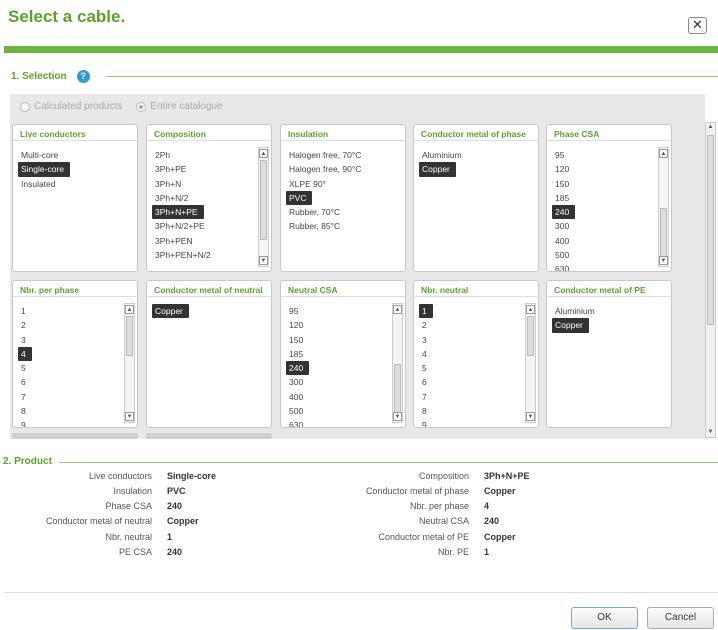 Image resolution: width=718 pixels, height=630 pixels. What do you see at coordinates (69, 311) in the screenshot?
I see `list-item: 1` at bounding box center [69, 311].